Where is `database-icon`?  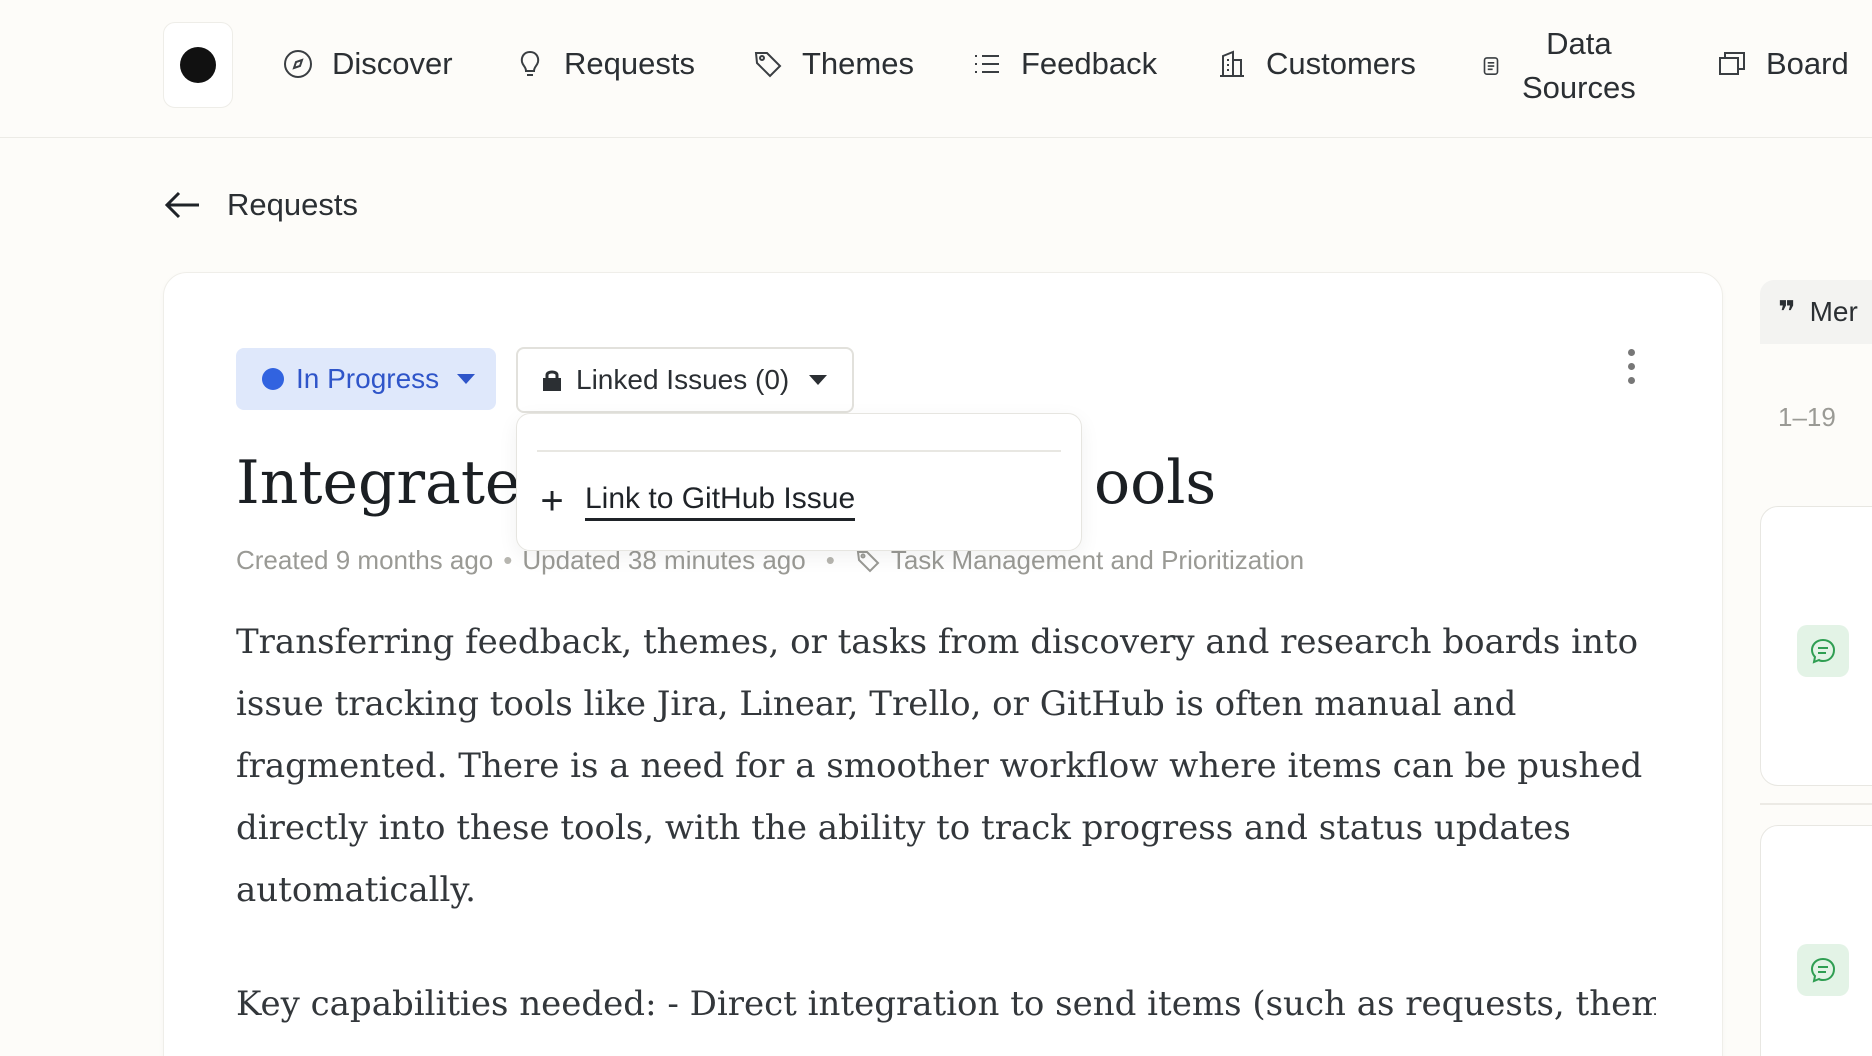
database-icon is located at coordinates (1491, 66).